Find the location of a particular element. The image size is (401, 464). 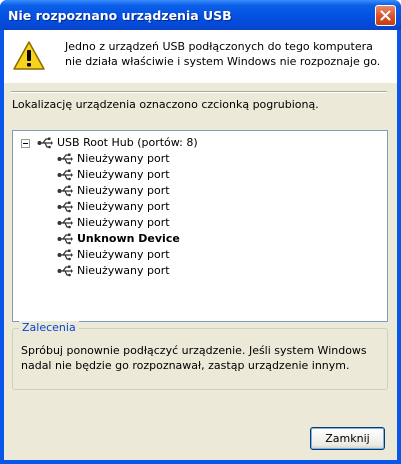

separator is located at coordinates (199, 92).